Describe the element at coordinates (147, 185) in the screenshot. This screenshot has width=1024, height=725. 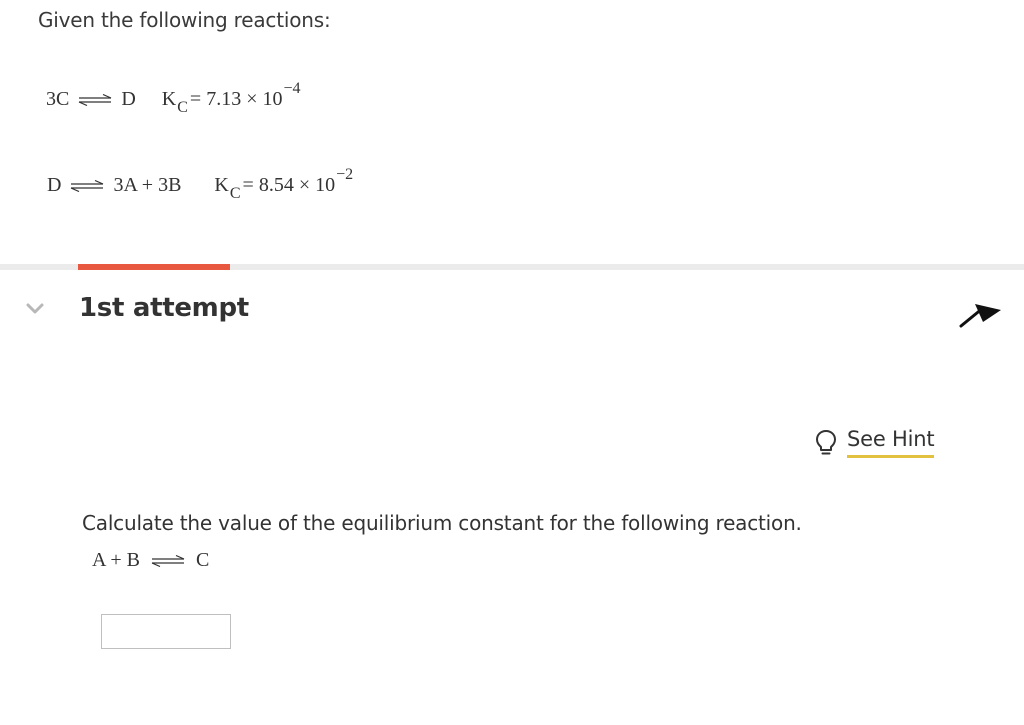
I see `reaction-2-products: 3A + 3B` at that location.